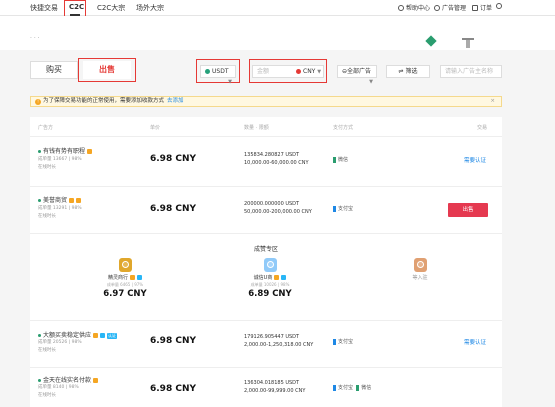 The height and width of the screenshot is (407, 555). What do you see at coordinates (288, 71) in the screenshot?
I see `amount-currency-field: 金额 CNY ▼` at bounding box center [288, 71].